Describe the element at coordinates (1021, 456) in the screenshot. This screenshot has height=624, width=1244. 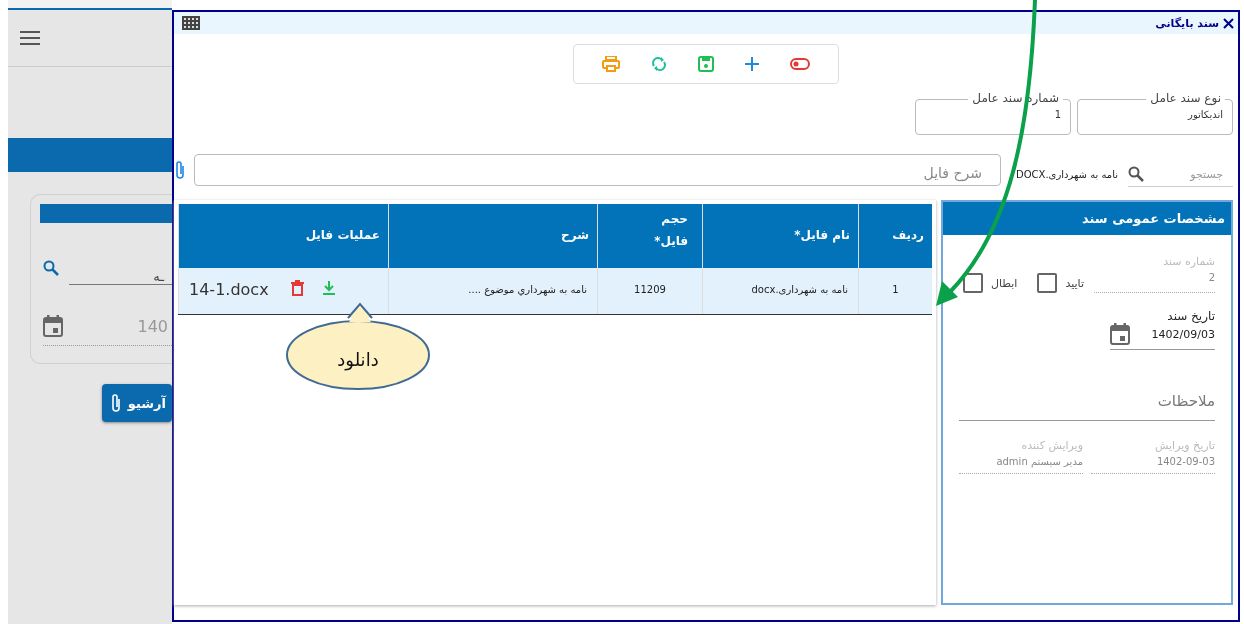
I see `editor-field: ویرایش کننده مدیر سیستم admin` at that location.